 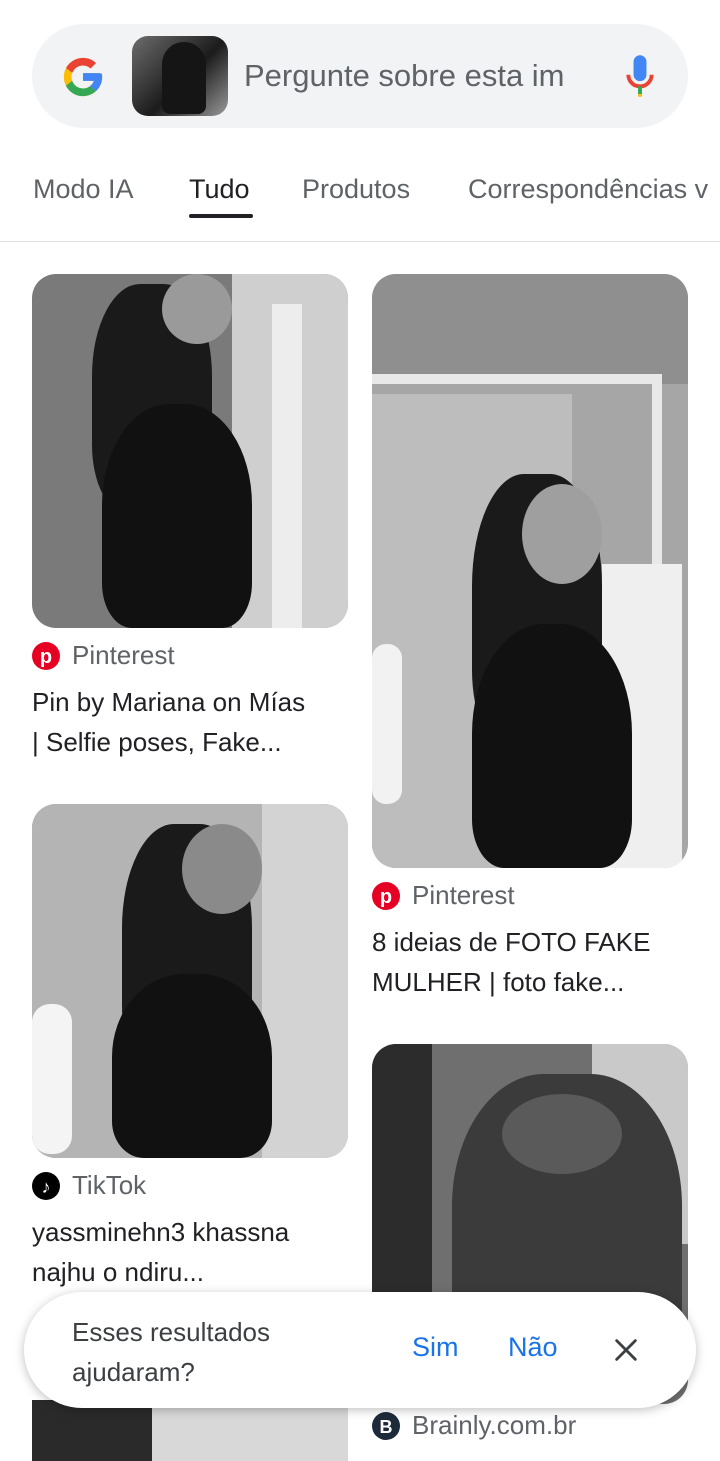 I want to click on feedback-prompt: Esses resultados ajudaram? Sim Não, so click(x=360, y=1350).